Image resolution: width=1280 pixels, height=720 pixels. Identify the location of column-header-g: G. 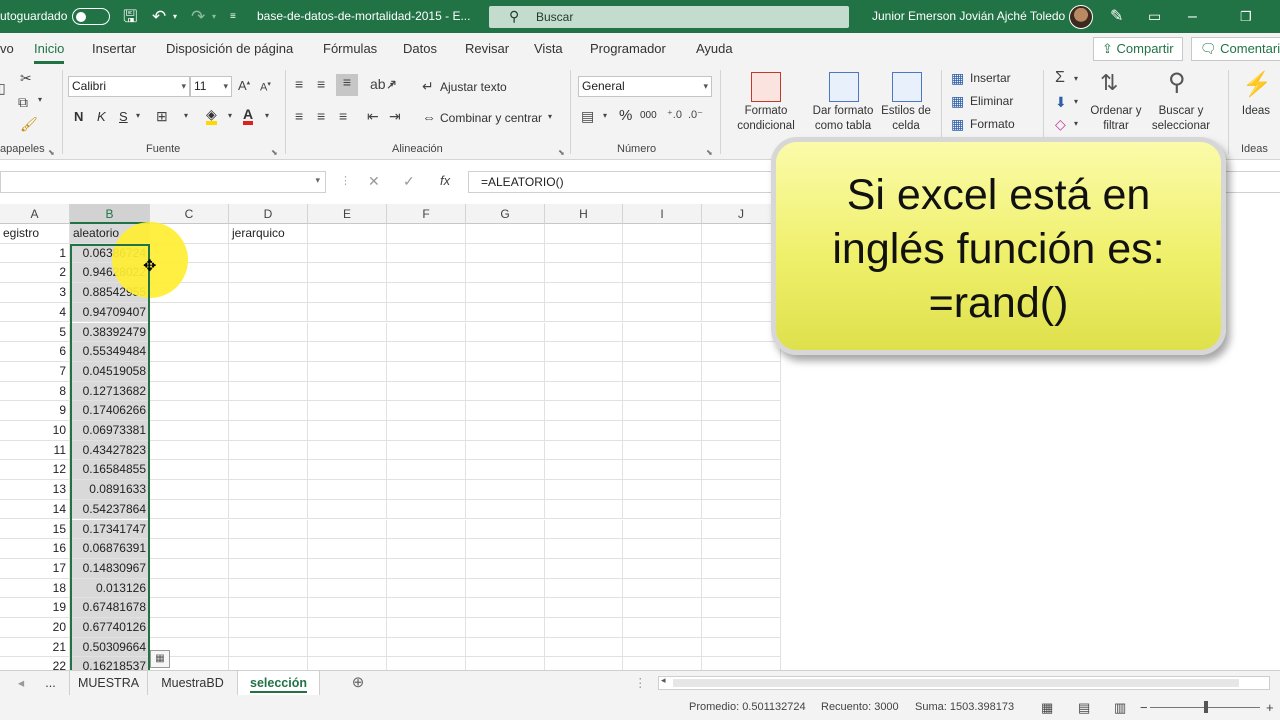
(505, 214).